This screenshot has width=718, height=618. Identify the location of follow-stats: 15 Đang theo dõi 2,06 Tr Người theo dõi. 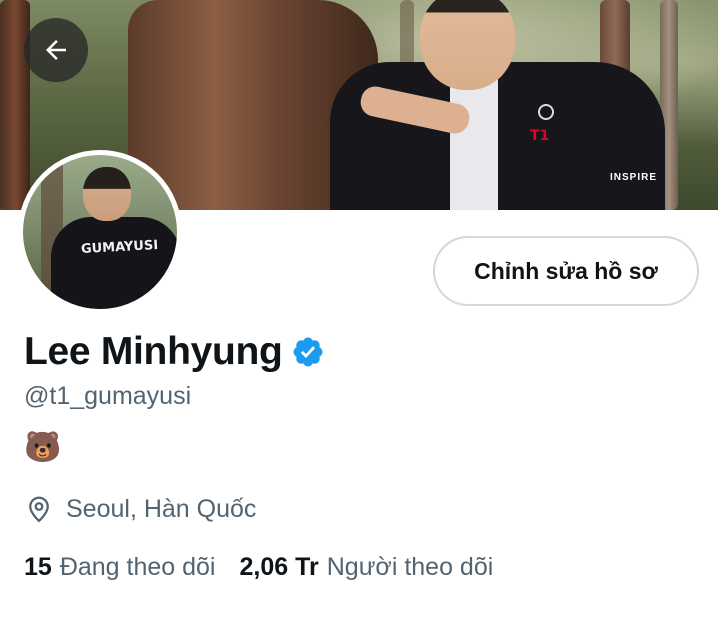
(258, 567).